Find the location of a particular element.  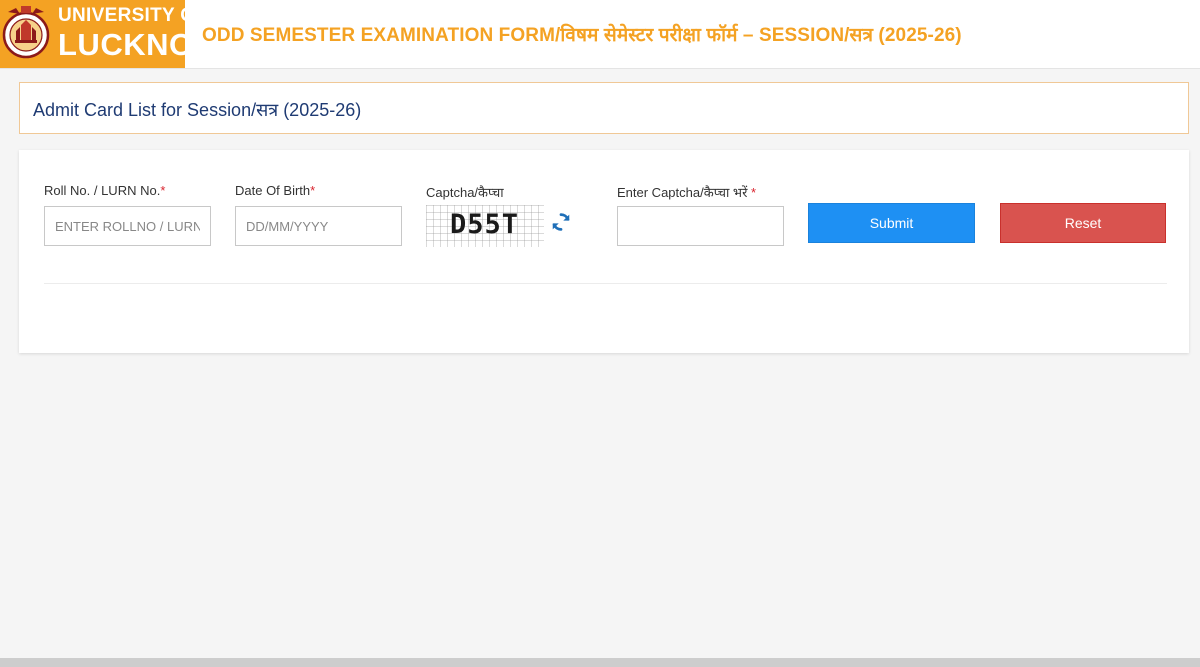

captcha-image: D55T is located at coordinates (485, 226).